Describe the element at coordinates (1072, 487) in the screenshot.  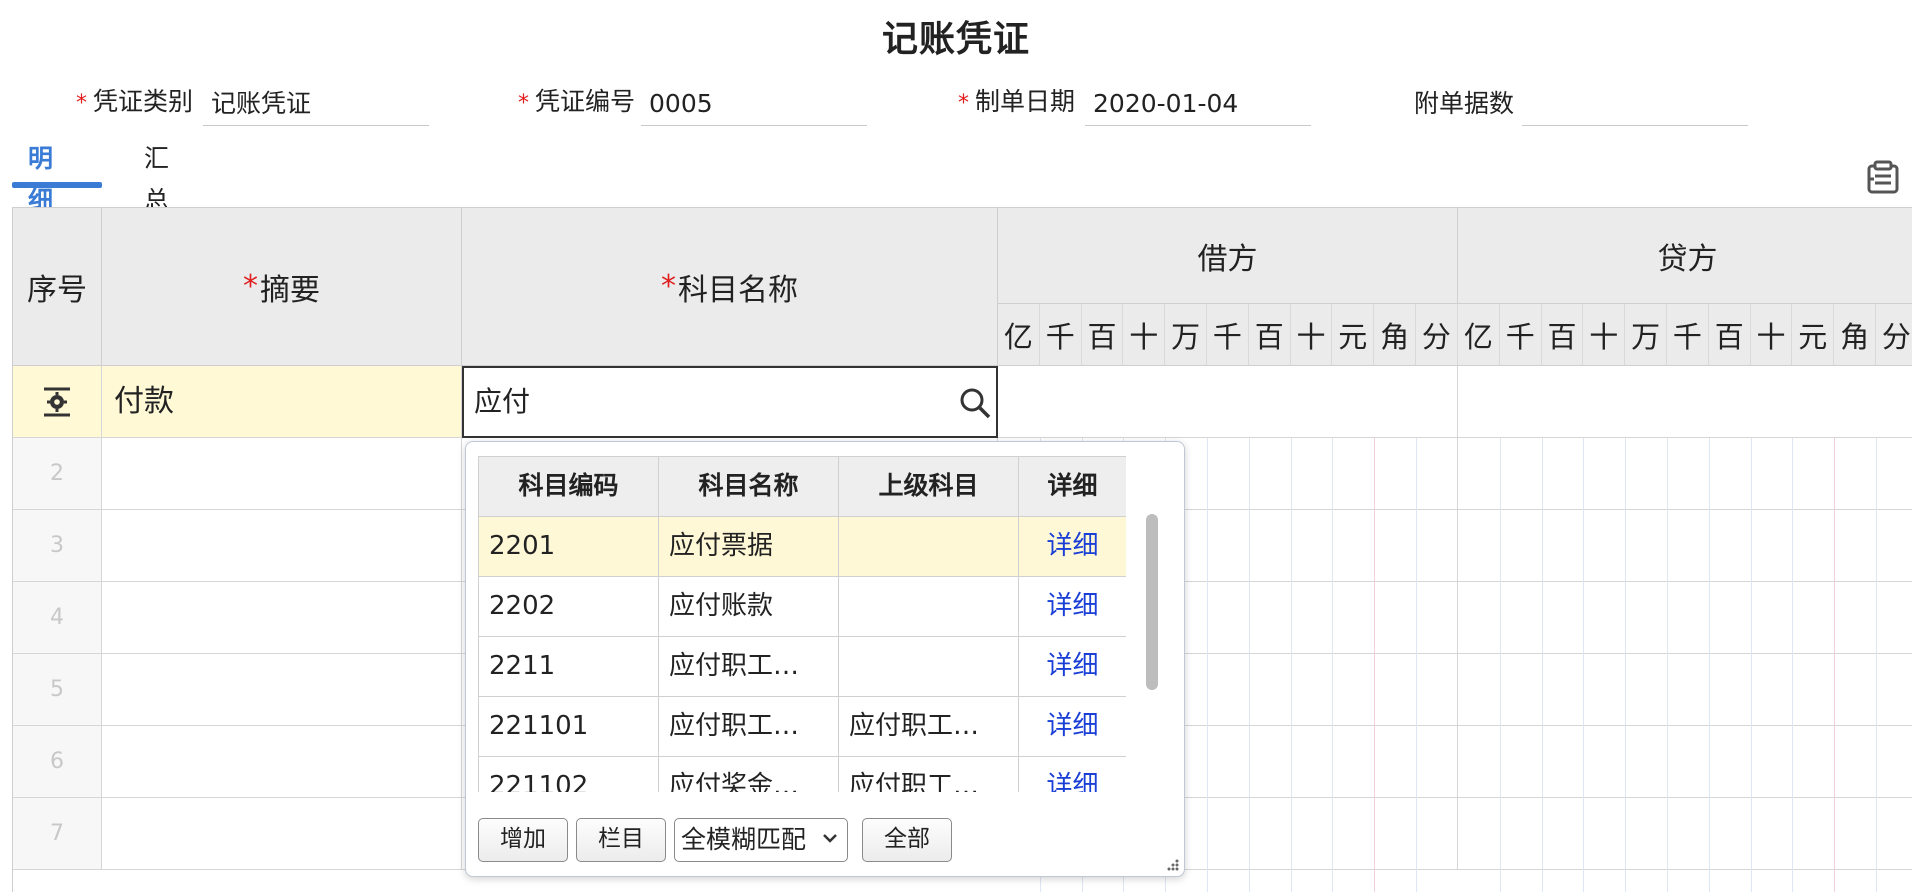
I see `lookup-col-detail: 详细` at that location.